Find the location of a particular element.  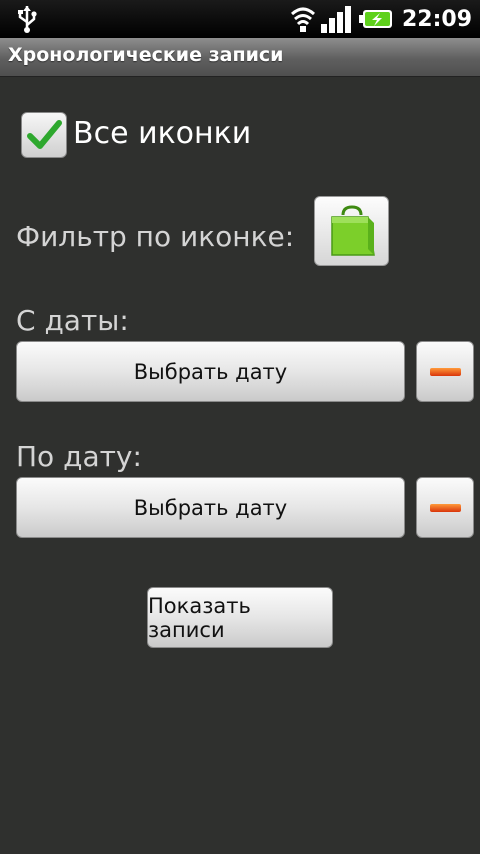

to-date-clear-button is located at coordinates (445, 507).